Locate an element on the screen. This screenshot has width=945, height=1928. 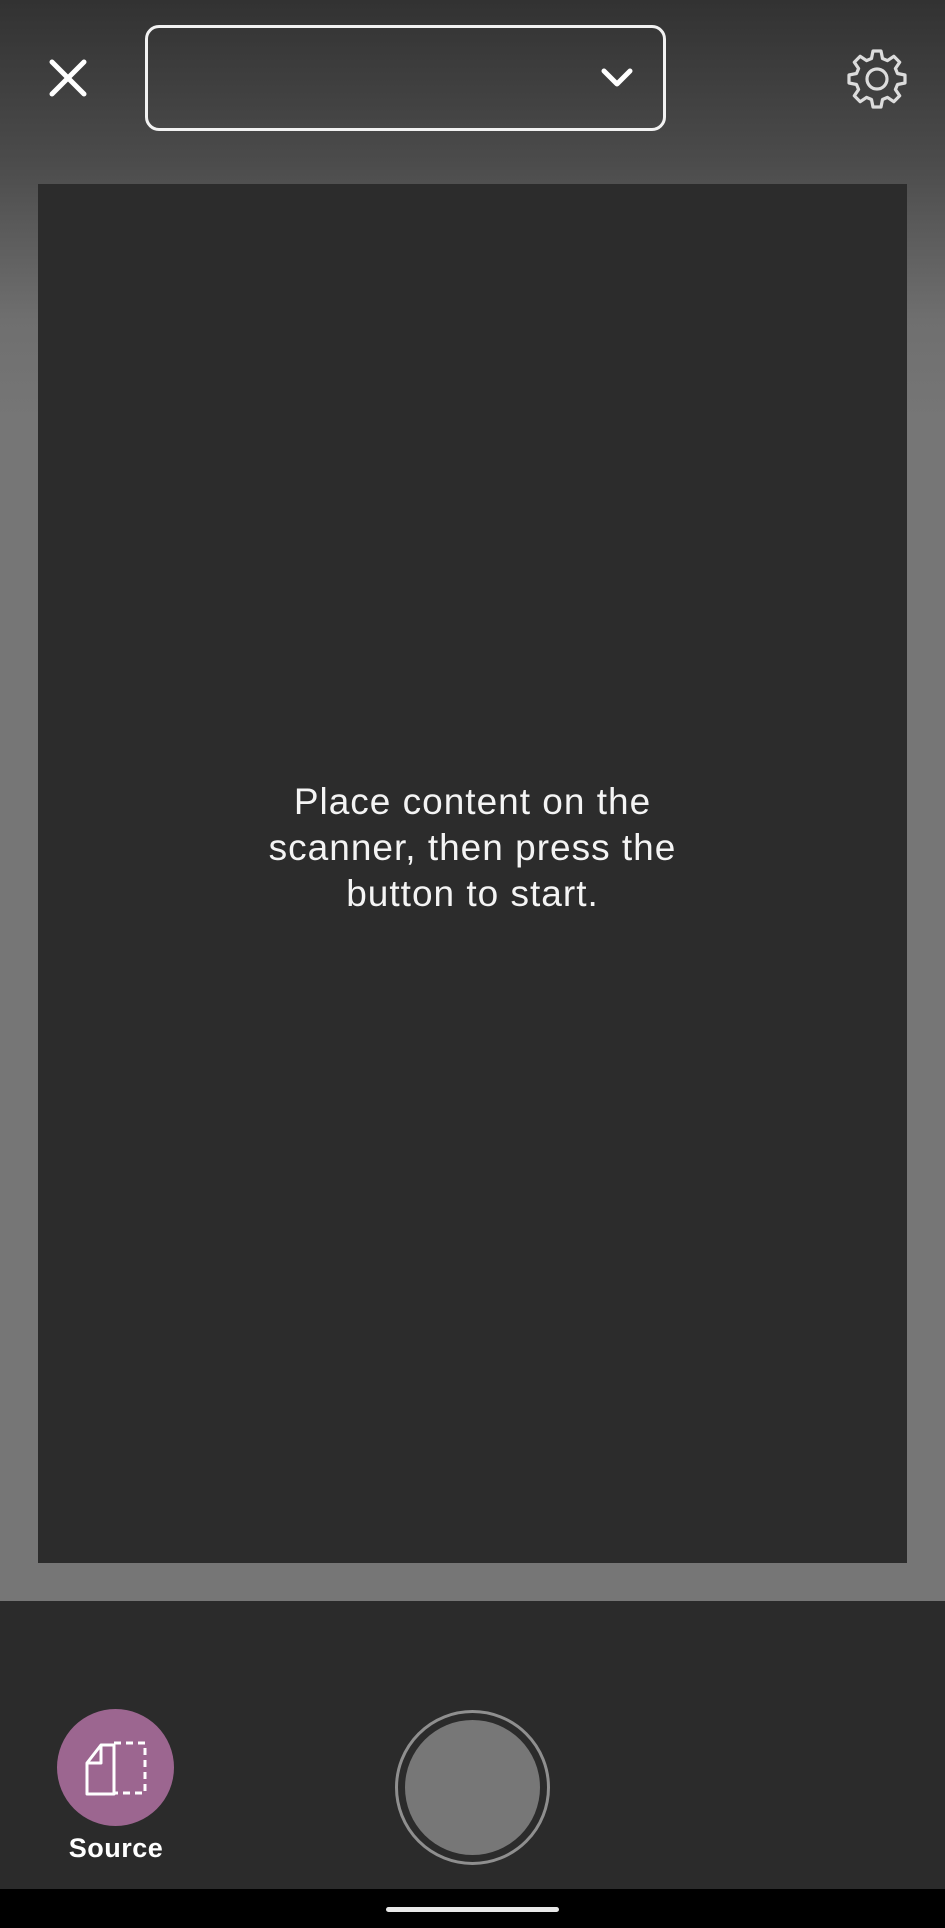
source-page-icon is located at coordinates (115, 1768).